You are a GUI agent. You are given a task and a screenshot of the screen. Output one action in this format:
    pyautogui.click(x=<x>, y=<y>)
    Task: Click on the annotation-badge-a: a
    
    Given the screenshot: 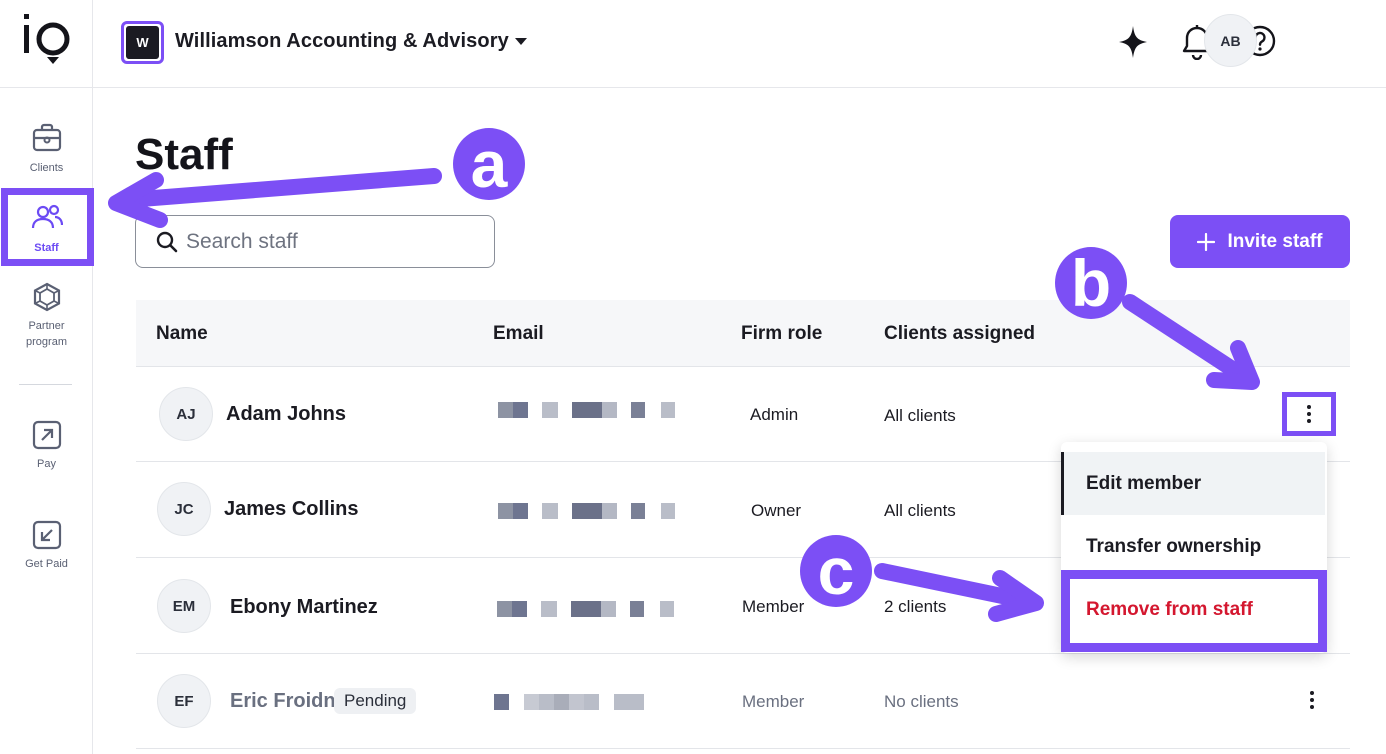 What is the action you would take?
    pyautogui.click(x=489, y=164)
    